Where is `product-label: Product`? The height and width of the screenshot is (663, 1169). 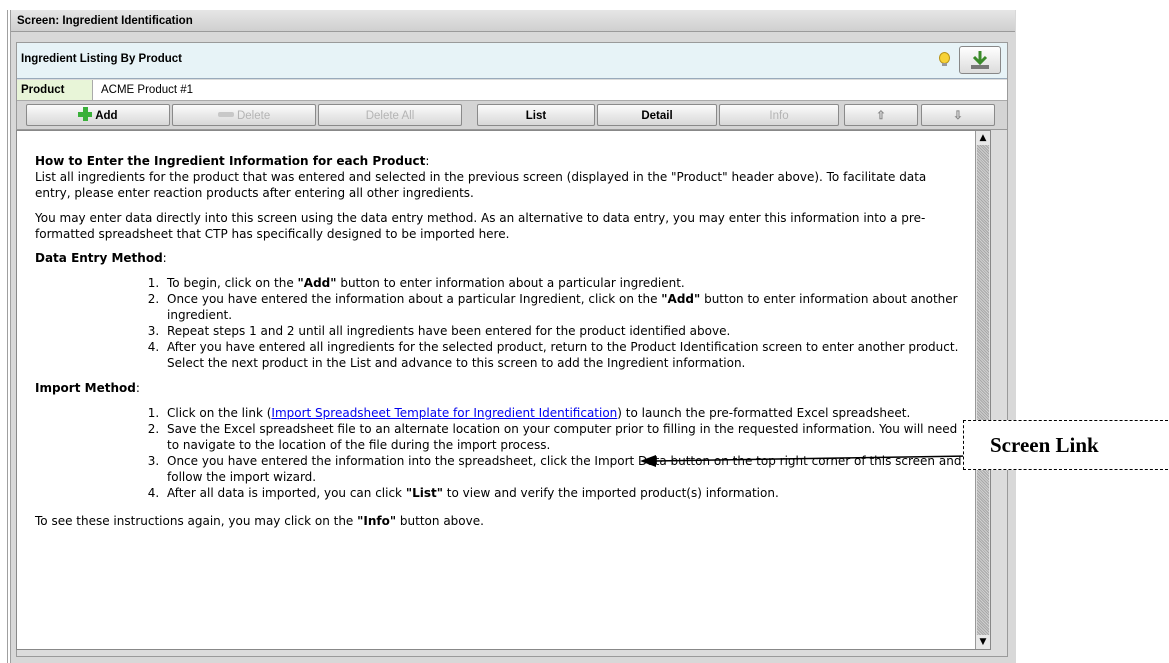
product-label: Product is located at coordinates (55, 90).